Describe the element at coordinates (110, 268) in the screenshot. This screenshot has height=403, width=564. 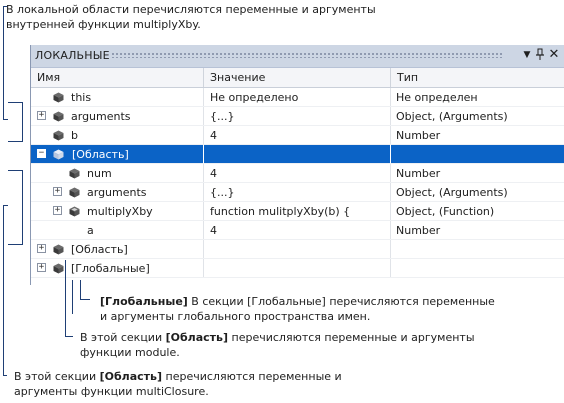
I see `row-name: [Глобальные]` at that location.